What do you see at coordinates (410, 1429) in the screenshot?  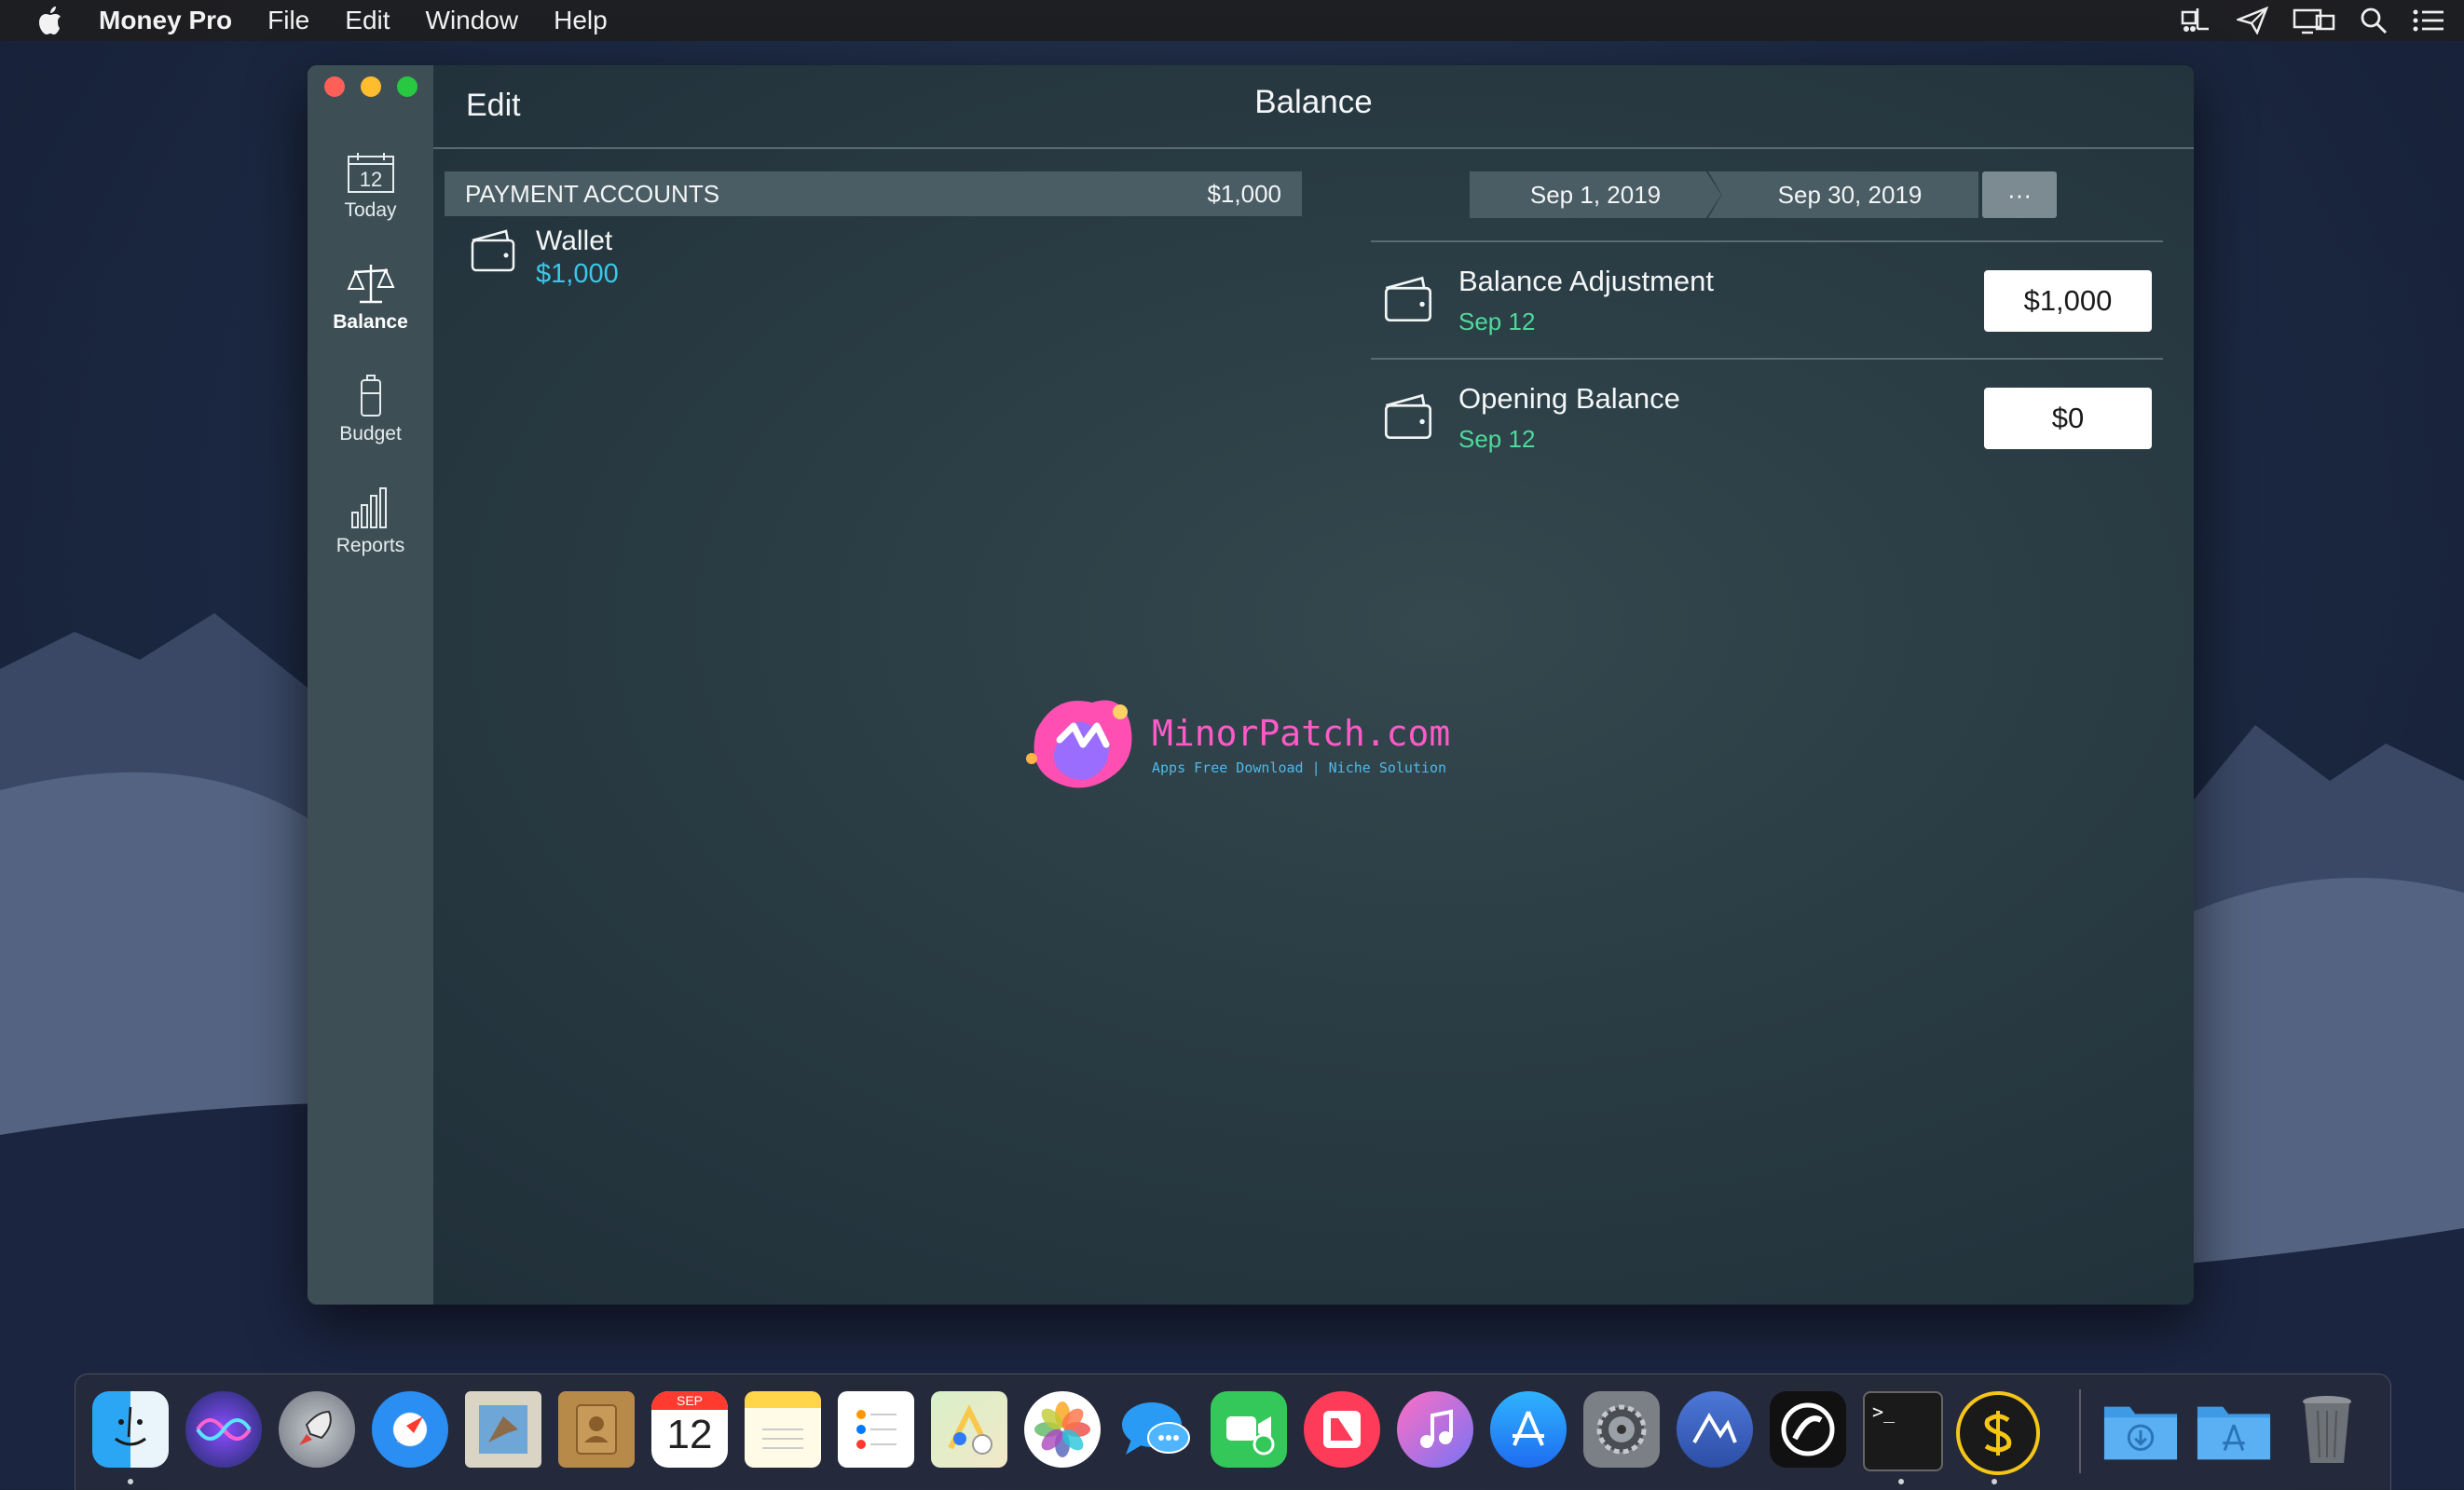 I see `safari-icon` at bounding box center [410, 1429].